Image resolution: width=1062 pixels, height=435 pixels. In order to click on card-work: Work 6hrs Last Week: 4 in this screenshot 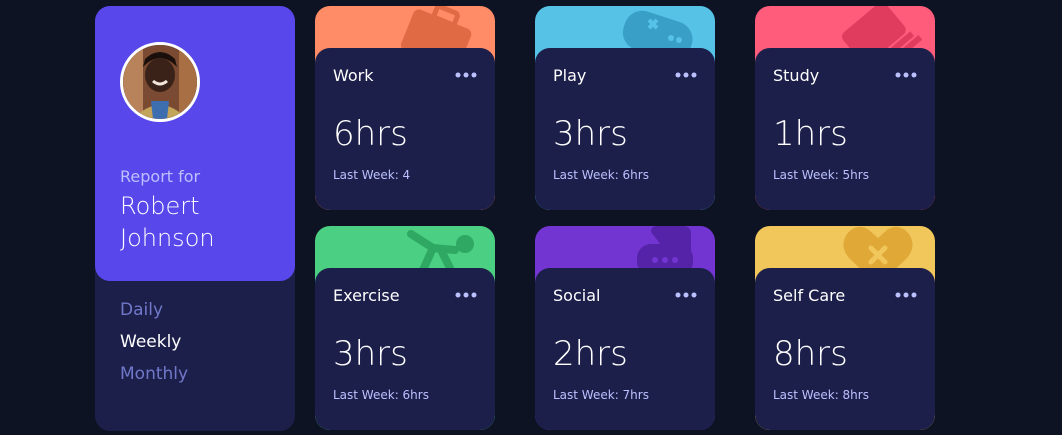, I will do `click(405, 108)`.